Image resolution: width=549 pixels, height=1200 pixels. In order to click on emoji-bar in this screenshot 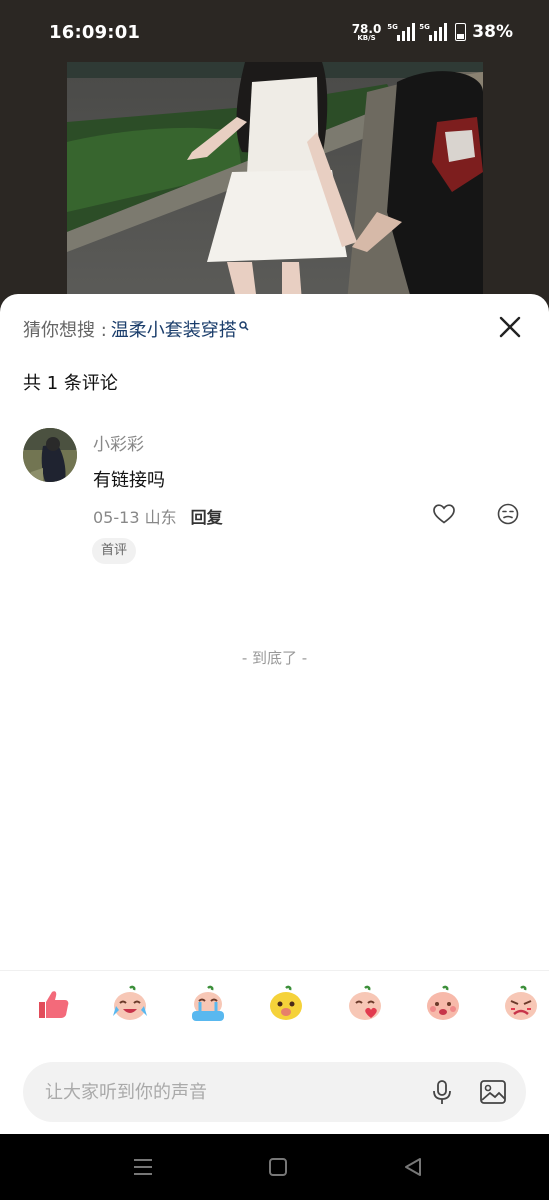, I will do `click(274, 1009)`.